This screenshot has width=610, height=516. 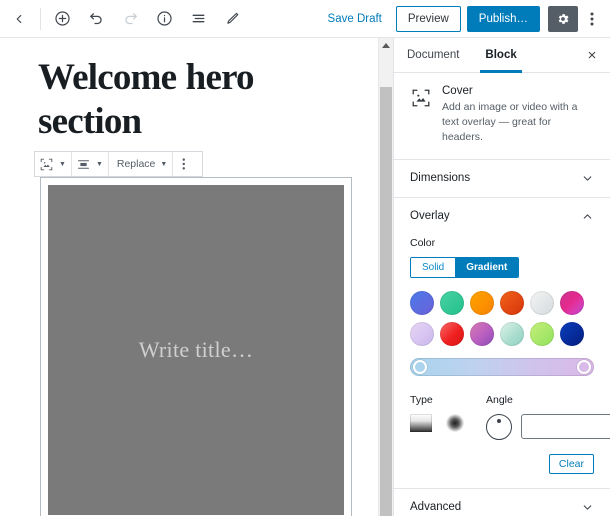 I want to click on panel-advanced: Advanced, so click(x=502, y=502).